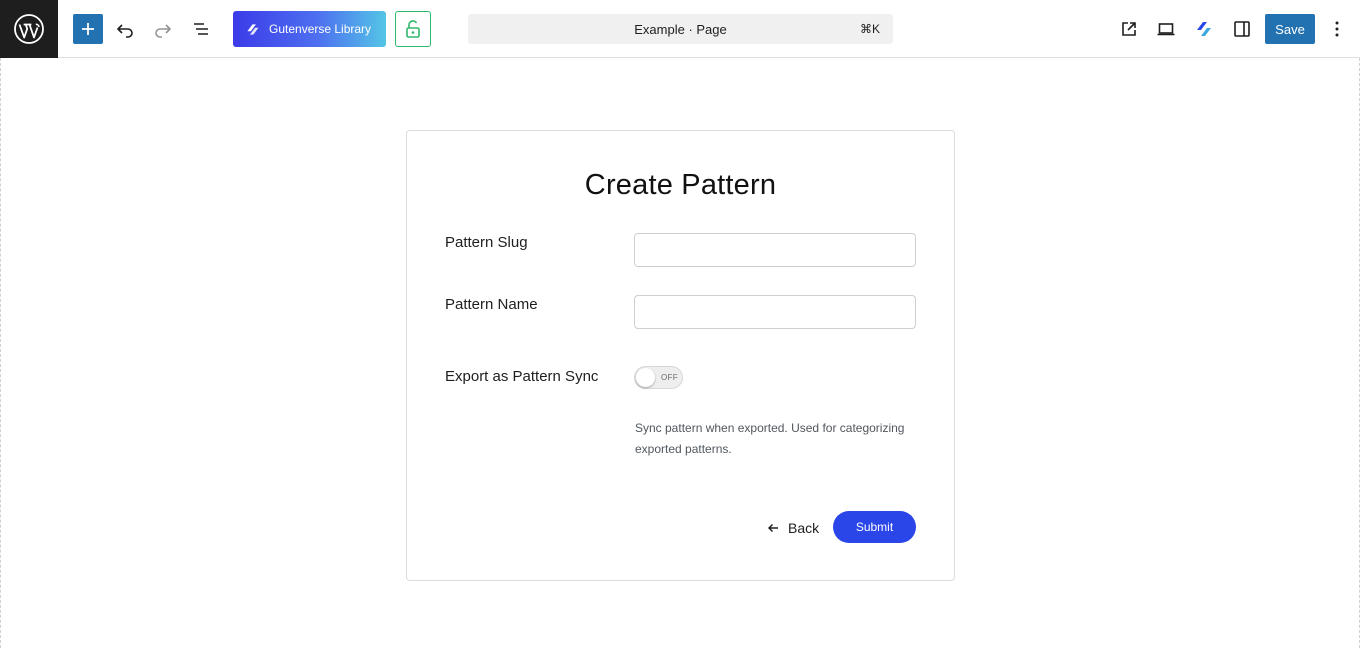 The width and height of the screenshot is (1360, 648). What do you see at coordinates (645, 377) in the screenshot?
I see `toggle-knob` at bounding box center [645, 377].